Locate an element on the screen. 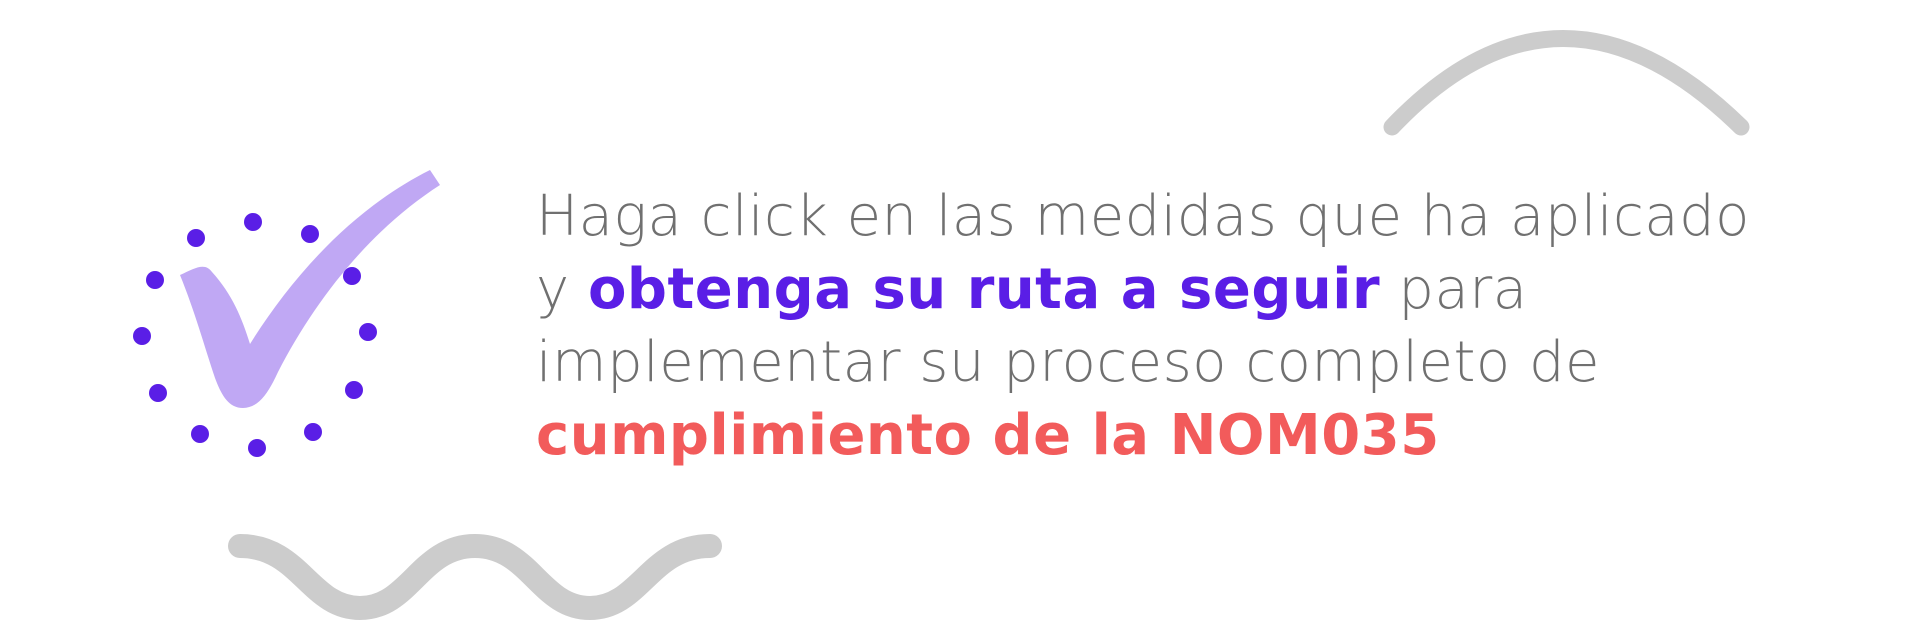 This screenshot has height=640, width=1920. message-line-4: cumplimiento de la NOM035 is located at coordinates (988, 435).